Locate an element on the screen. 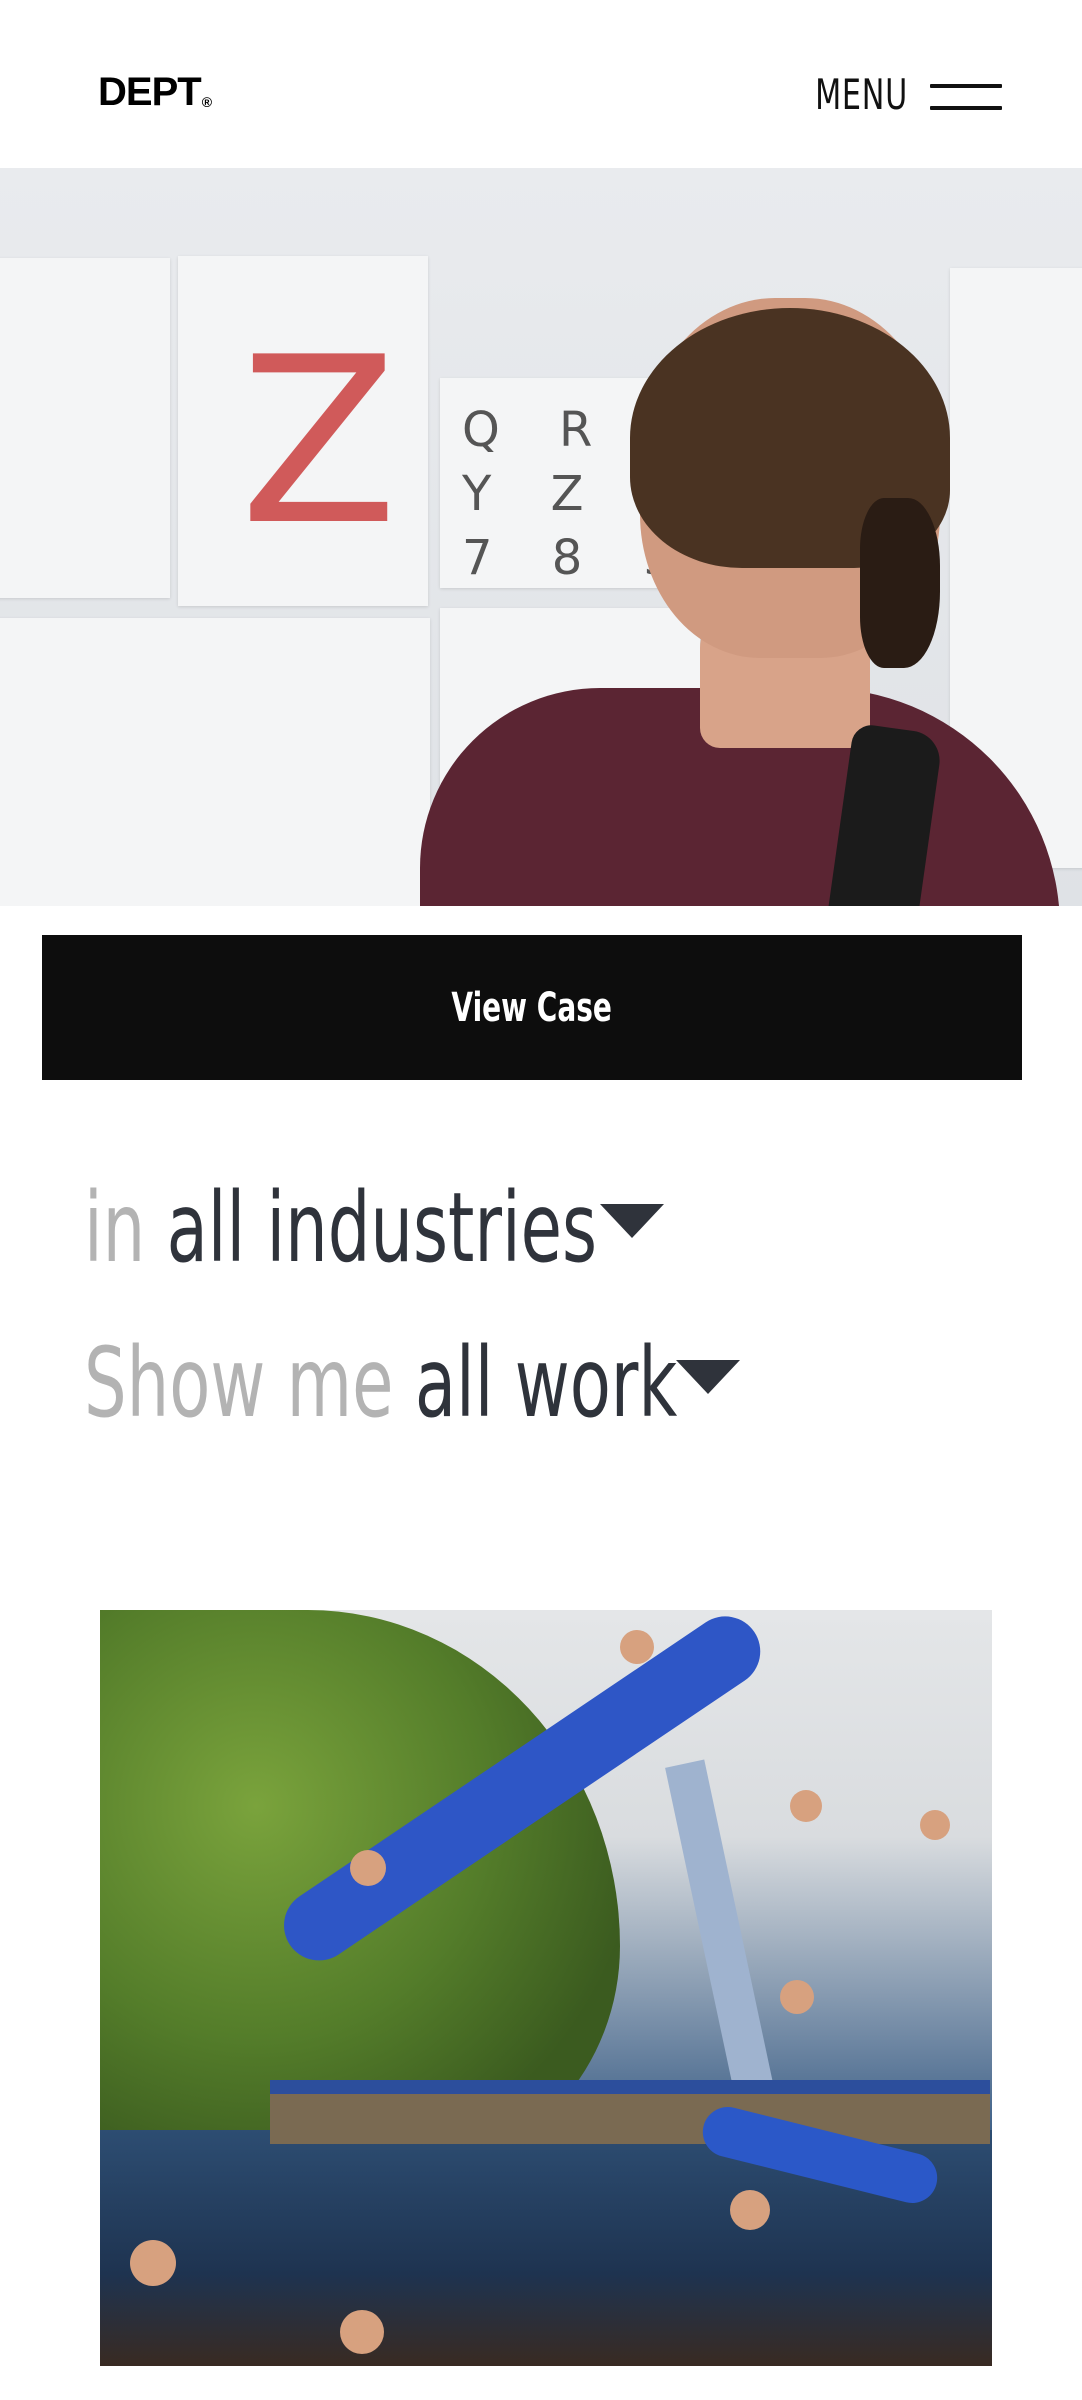  work-filter-value: all work is located at coordinates (546, 1383).